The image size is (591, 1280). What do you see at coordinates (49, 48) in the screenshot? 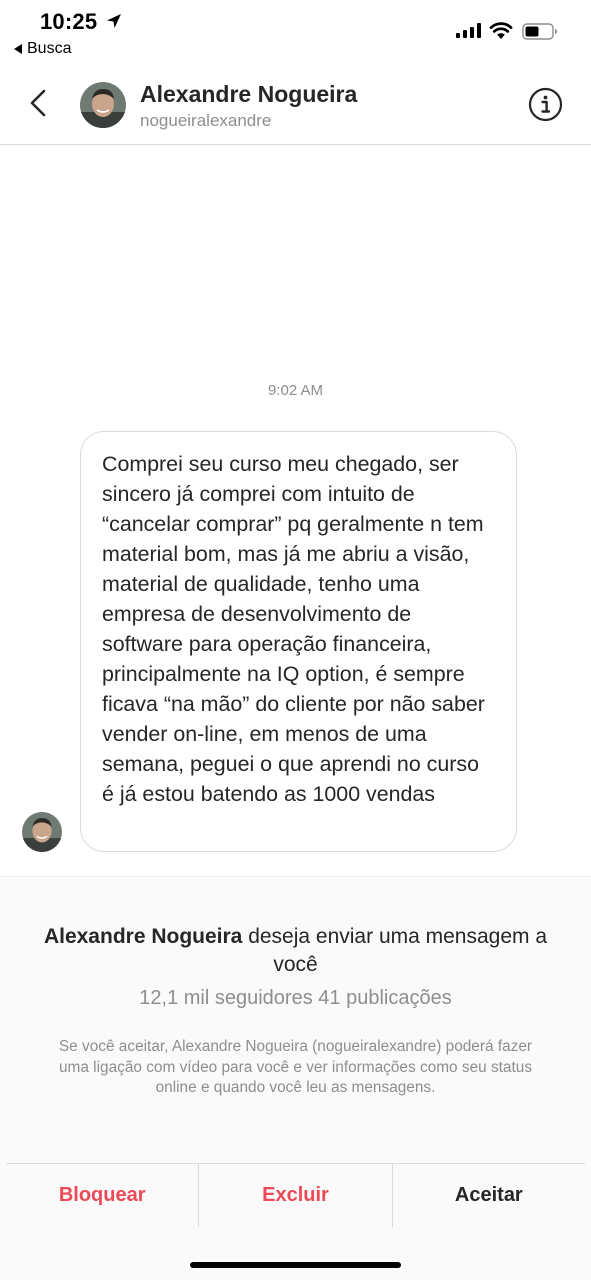
I see `back-app-label: Busca` at bounding box center [49, 48].